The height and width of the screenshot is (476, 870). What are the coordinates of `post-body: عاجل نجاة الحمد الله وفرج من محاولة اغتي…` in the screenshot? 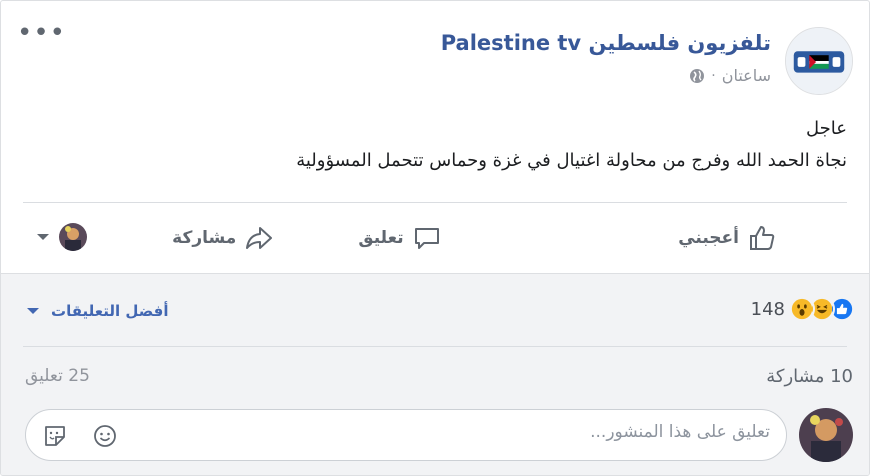 It's located at (434, 145).